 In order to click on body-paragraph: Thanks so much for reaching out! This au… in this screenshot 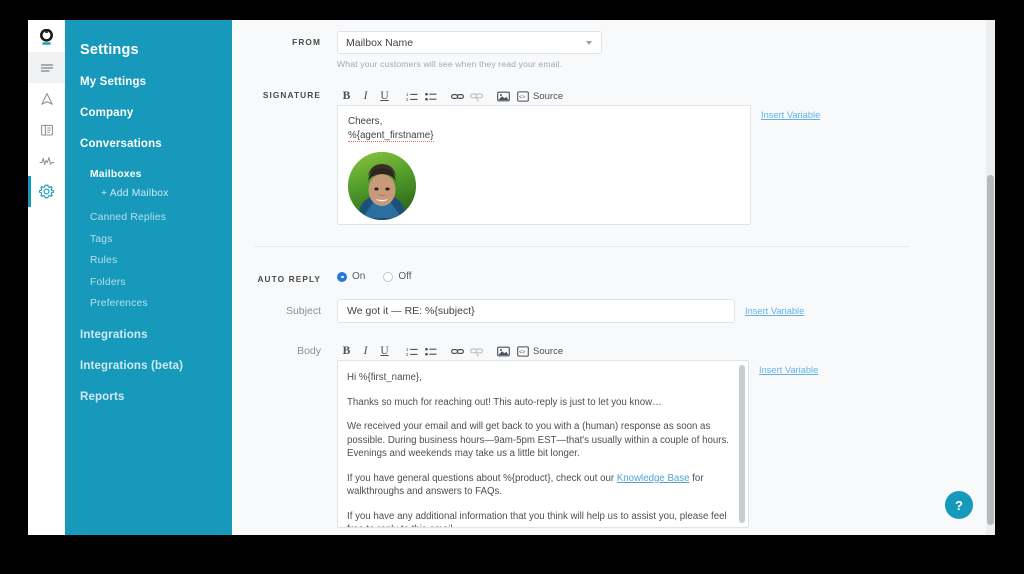, I will do `click(504, 402)`.